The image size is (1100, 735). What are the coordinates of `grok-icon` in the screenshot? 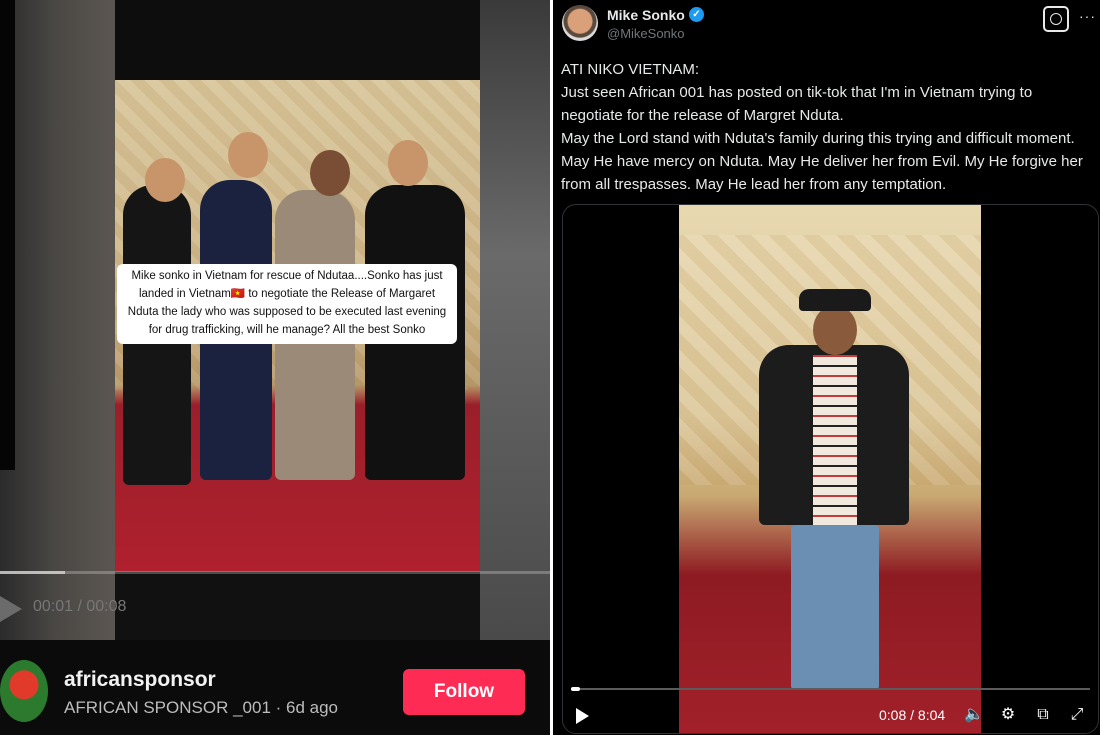 It's located at (1056, 19).